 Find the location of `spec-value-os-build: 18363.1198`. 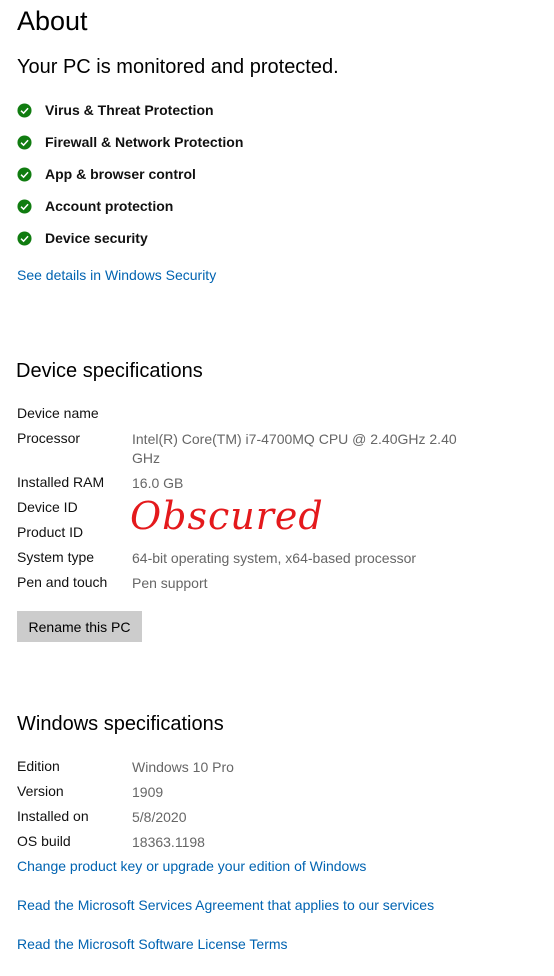

spec-value-os-build: 18363.1198 is located at coordinates (168, 842).